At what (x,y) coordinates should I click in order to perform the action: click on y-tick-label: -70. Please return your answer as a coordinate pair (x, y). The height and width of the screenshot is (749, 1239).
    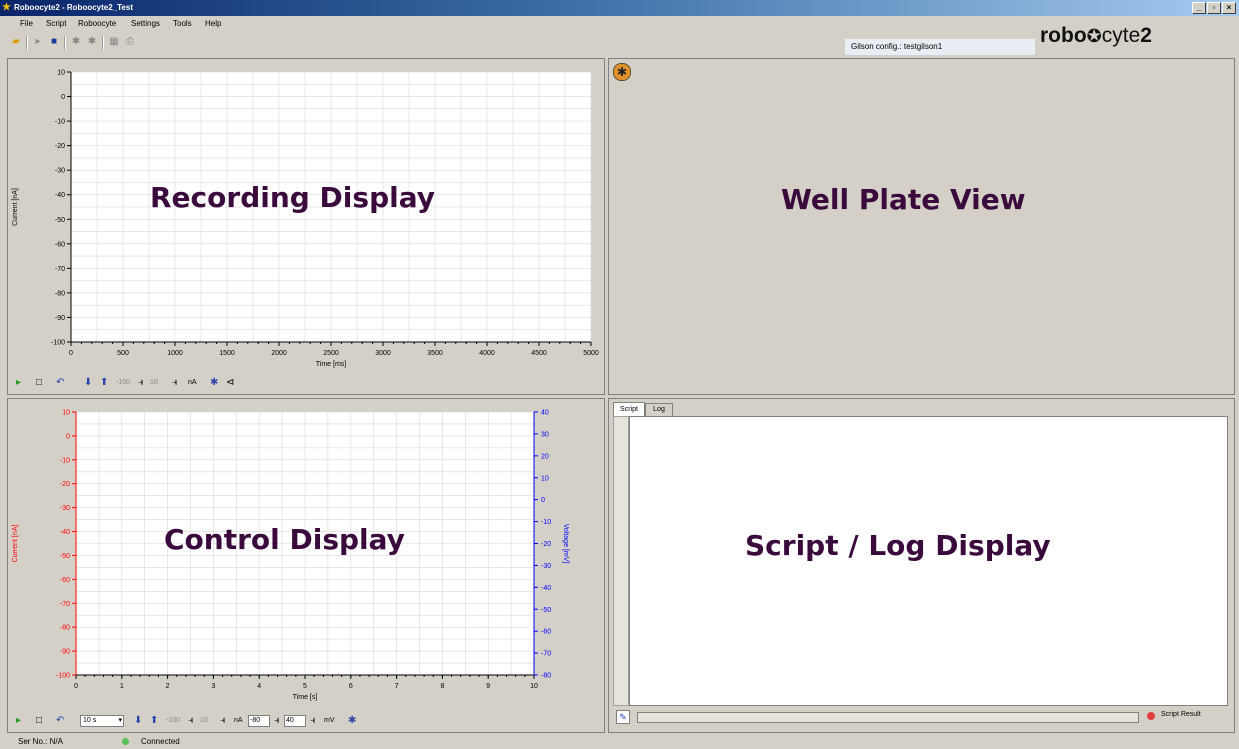
    Looking at the image, I should click on (60, 269).